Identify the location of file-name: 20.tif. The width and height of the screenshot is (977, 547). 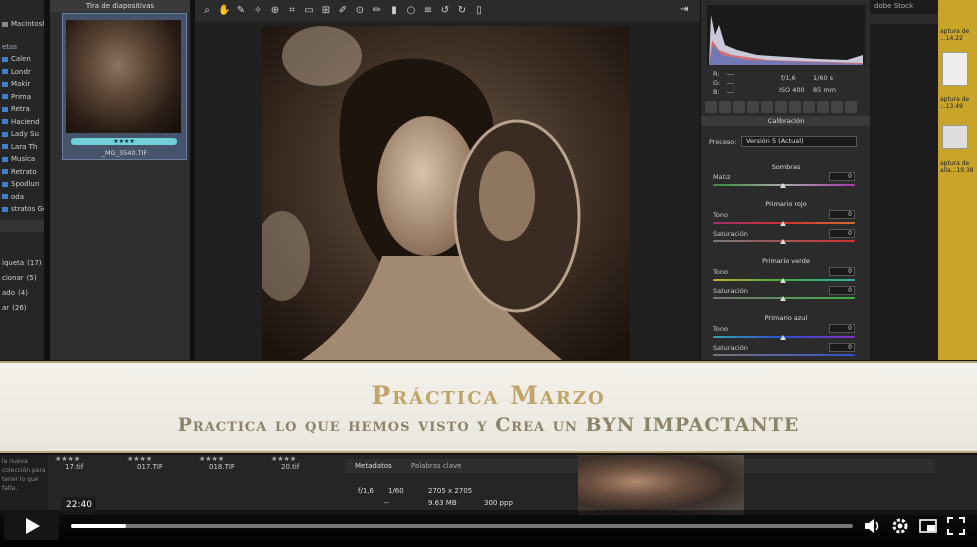
(290, 467).